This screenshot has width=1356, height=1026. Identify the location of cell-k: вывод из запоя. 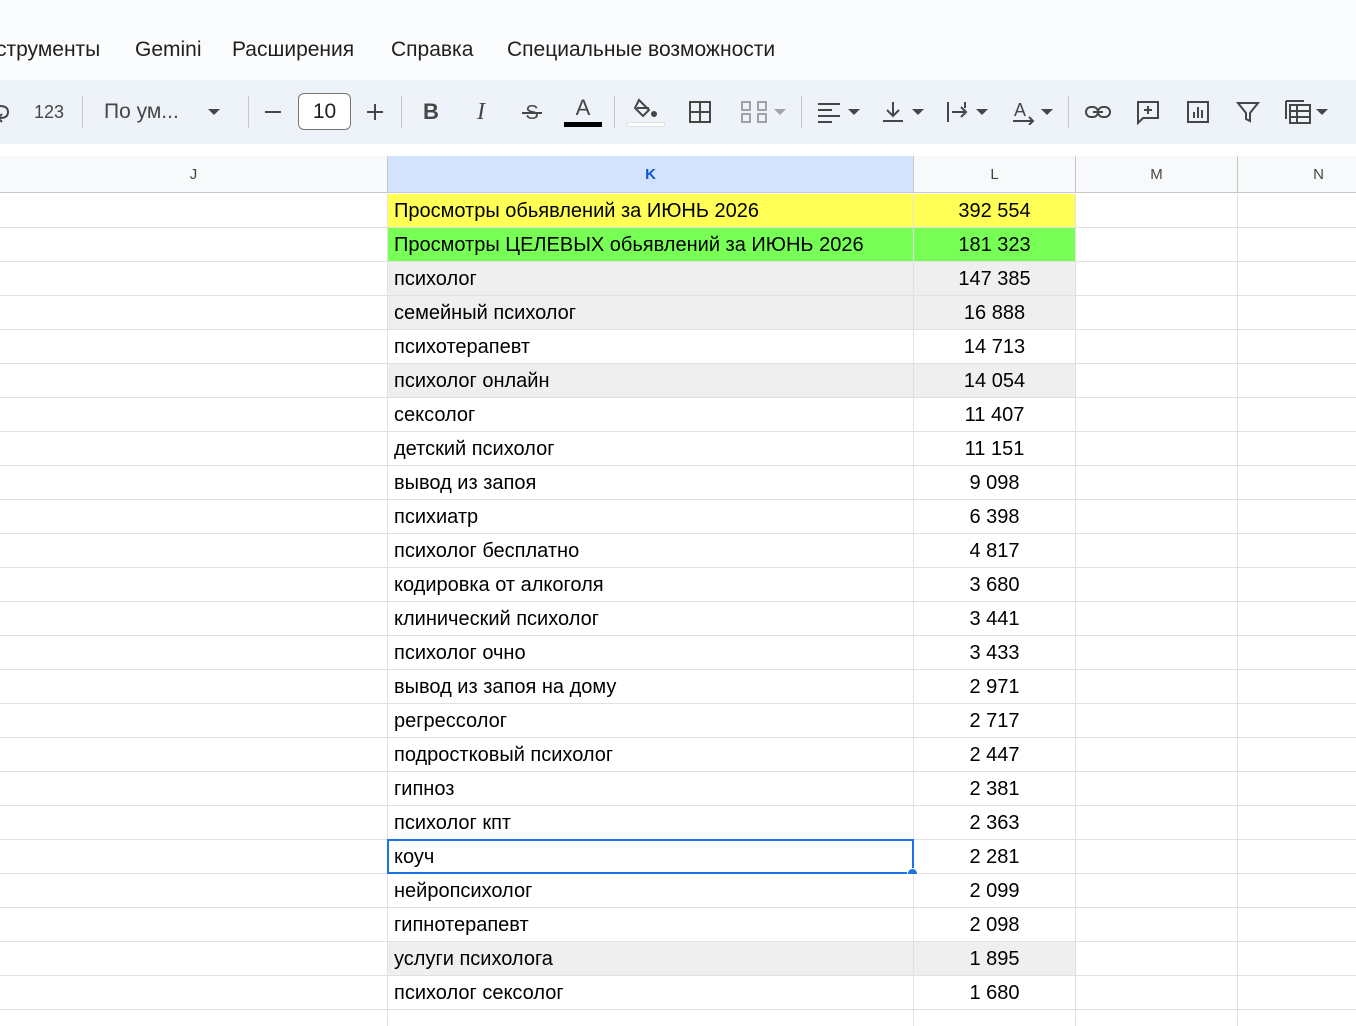
(651, 483).